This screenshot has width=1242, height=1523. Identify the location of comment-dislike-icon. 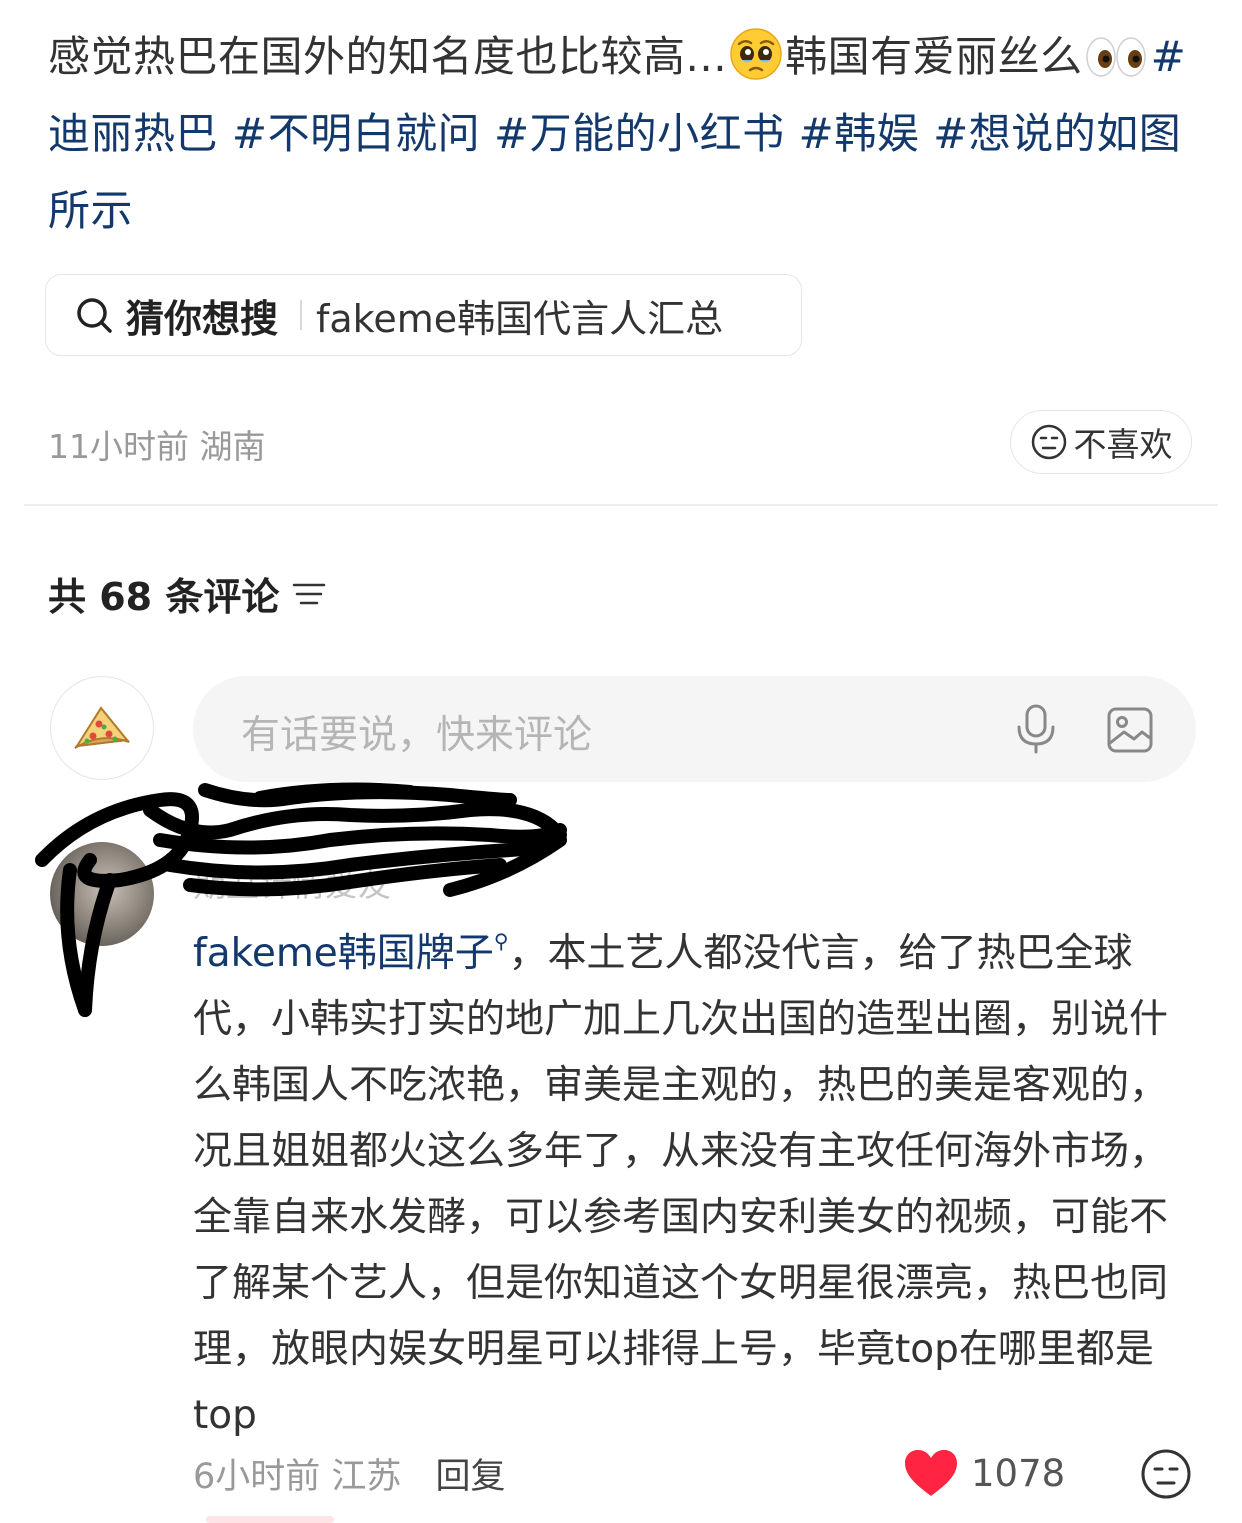
(1166, 1474).